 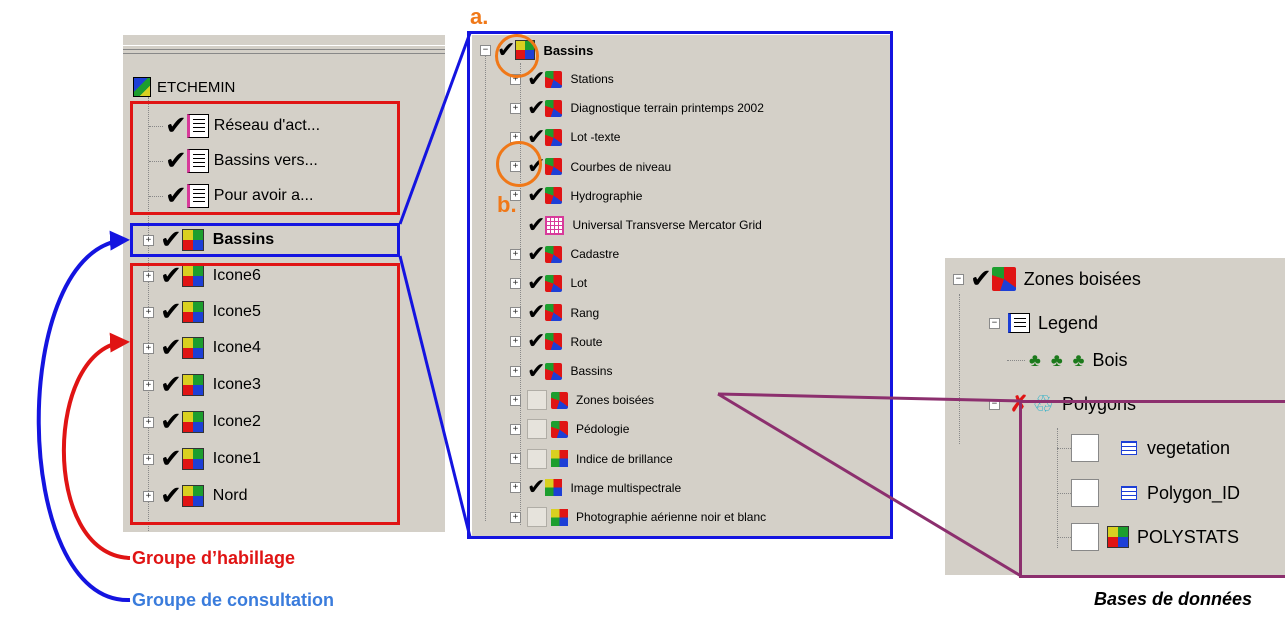 What do you see at coordinates (265, 394) in the screenshot?
I see `habillage-frame-bottom` at bounding box center [265, 394].